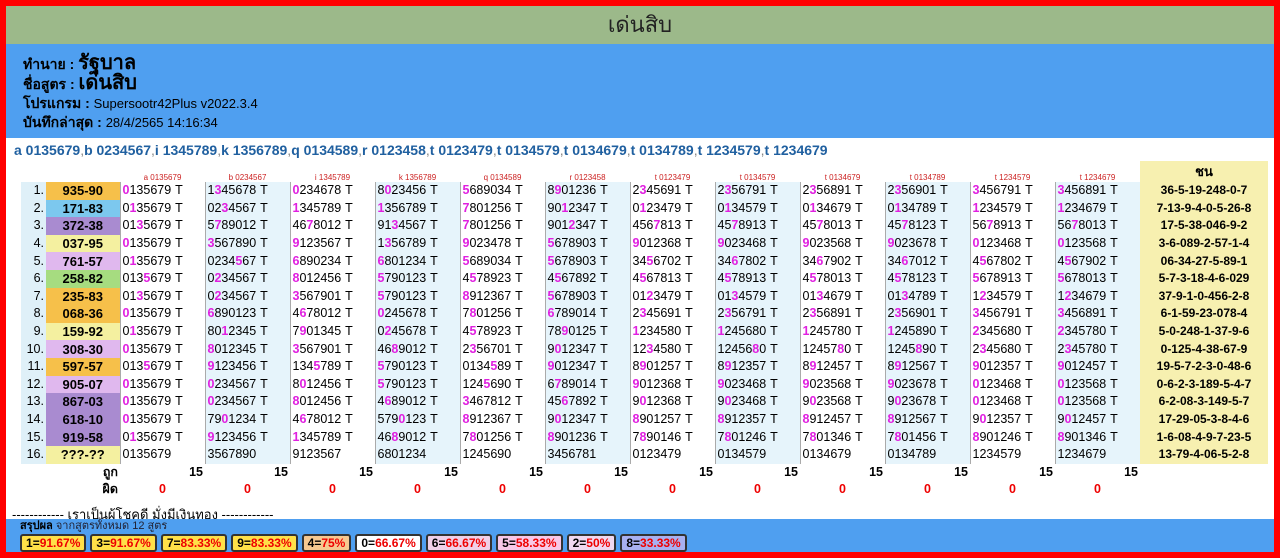  I want to click on column-header: t 1234579, so click(1012, 177).